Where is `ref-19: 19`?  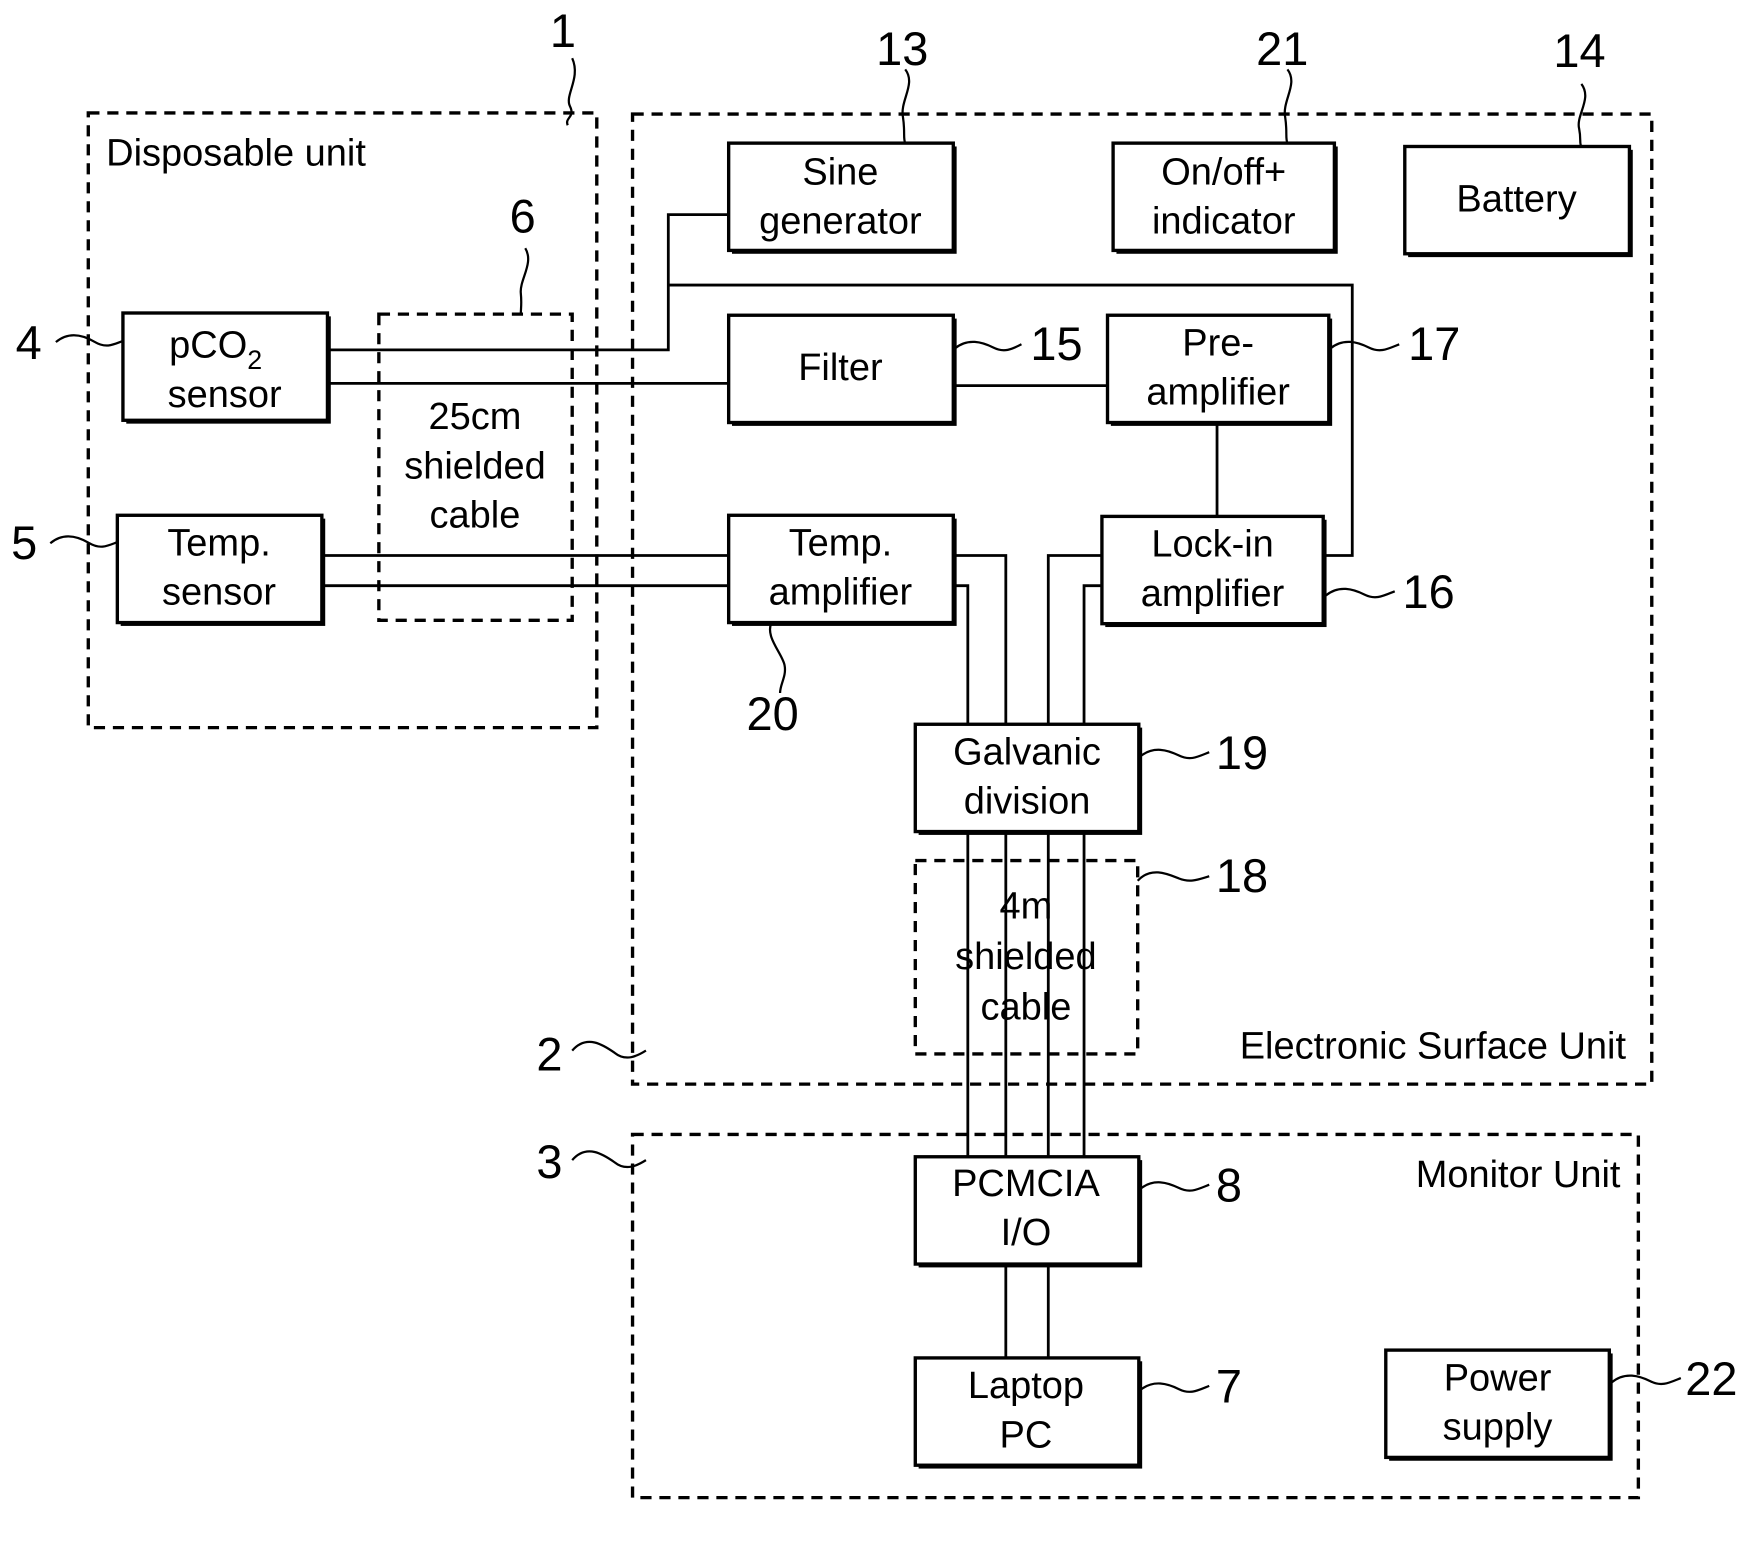 ref-19: 19 is located at coordinates (1242, 753).